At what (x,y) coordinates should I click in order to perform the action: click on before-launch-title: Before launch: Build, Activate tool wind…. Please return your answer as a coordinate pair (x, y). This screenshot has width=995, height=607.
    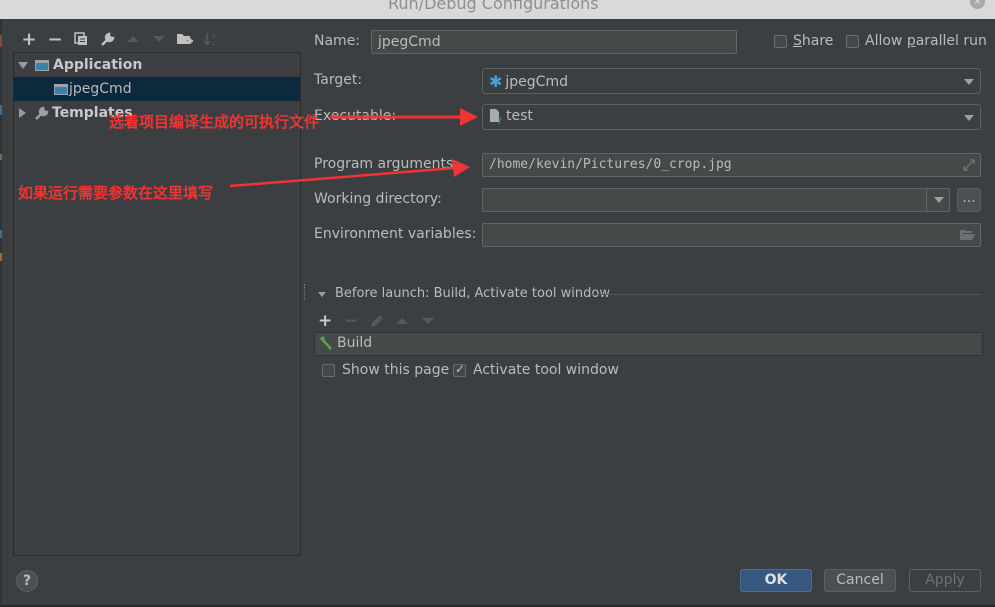
    Looking at the image, I should click on (472, 293).